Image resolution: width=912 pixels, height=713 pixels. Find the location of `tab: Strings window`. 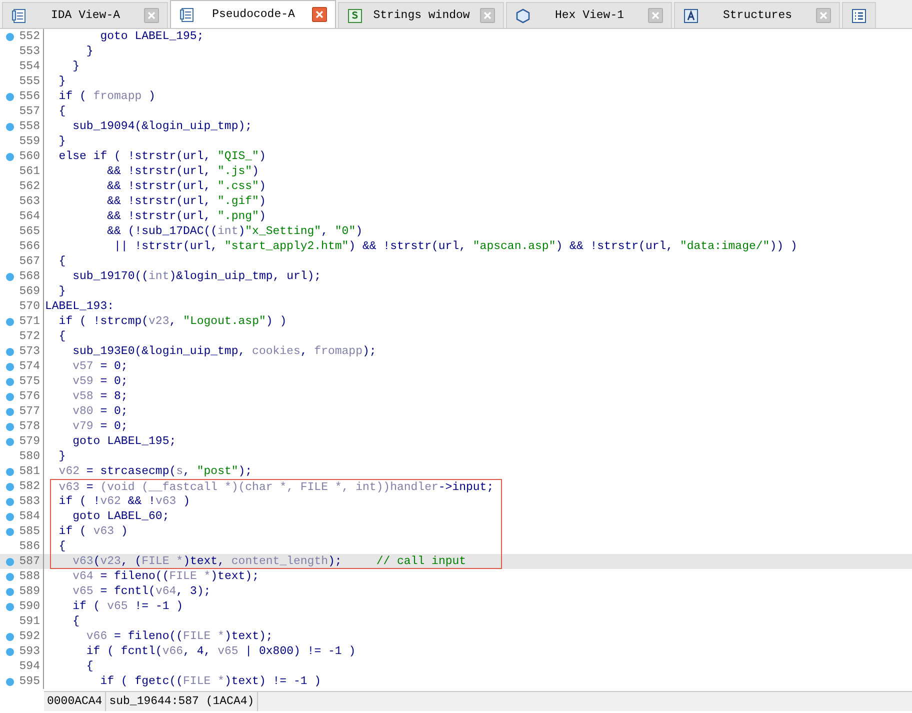

tab: Strings window is located at coordinates (421, 15).